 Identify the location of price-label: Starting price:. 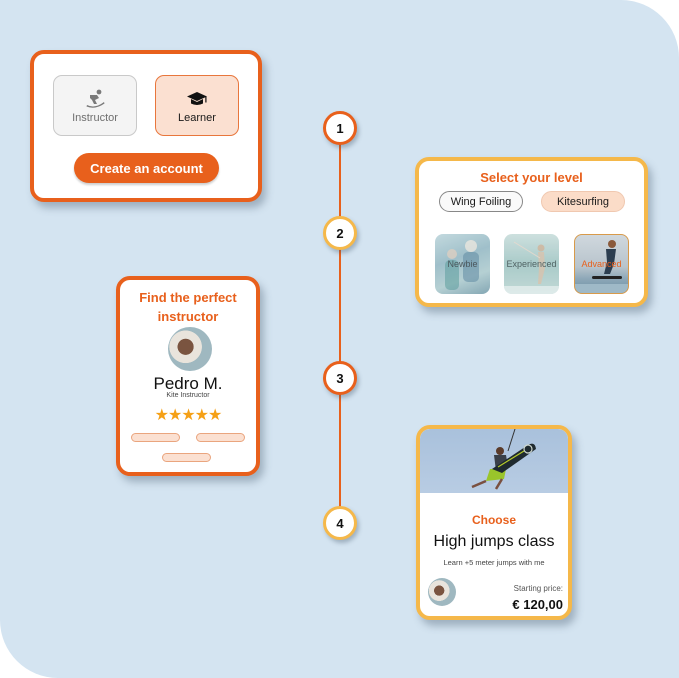
(538, 588).